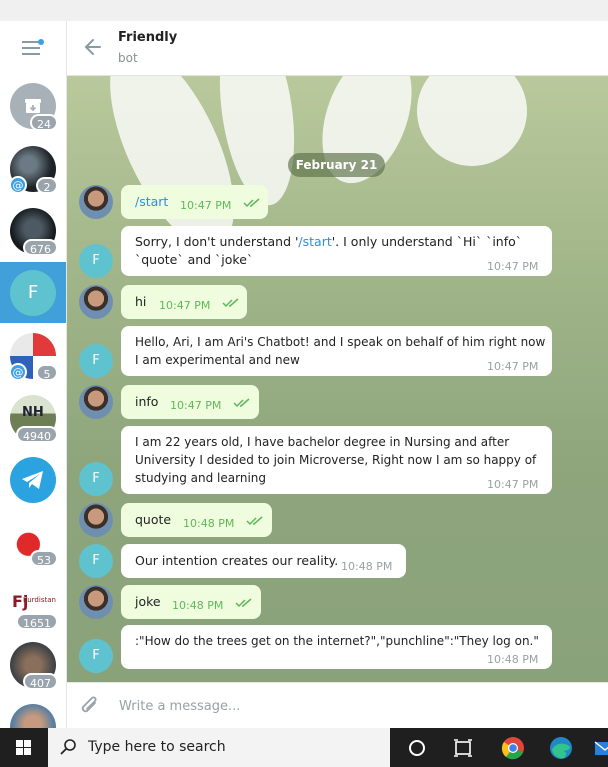 The image size is (608, 767). What do you see at coordinates (41, 42) in the screenshot?
I see `notification-dot` at bounding box center [41, 42].